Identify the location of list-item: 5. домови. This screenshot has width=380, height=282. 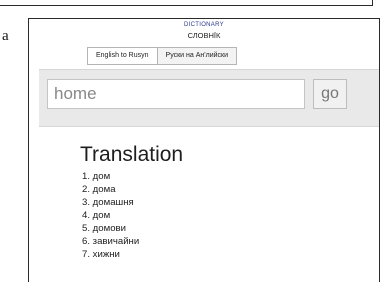
(104, 228).